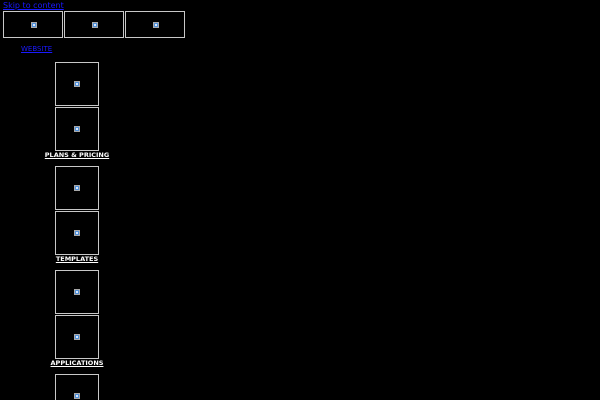 The height and width of the screenshot is (400, 600). I want to click on applications-link: APPLICATIONS, so click(77, 363).